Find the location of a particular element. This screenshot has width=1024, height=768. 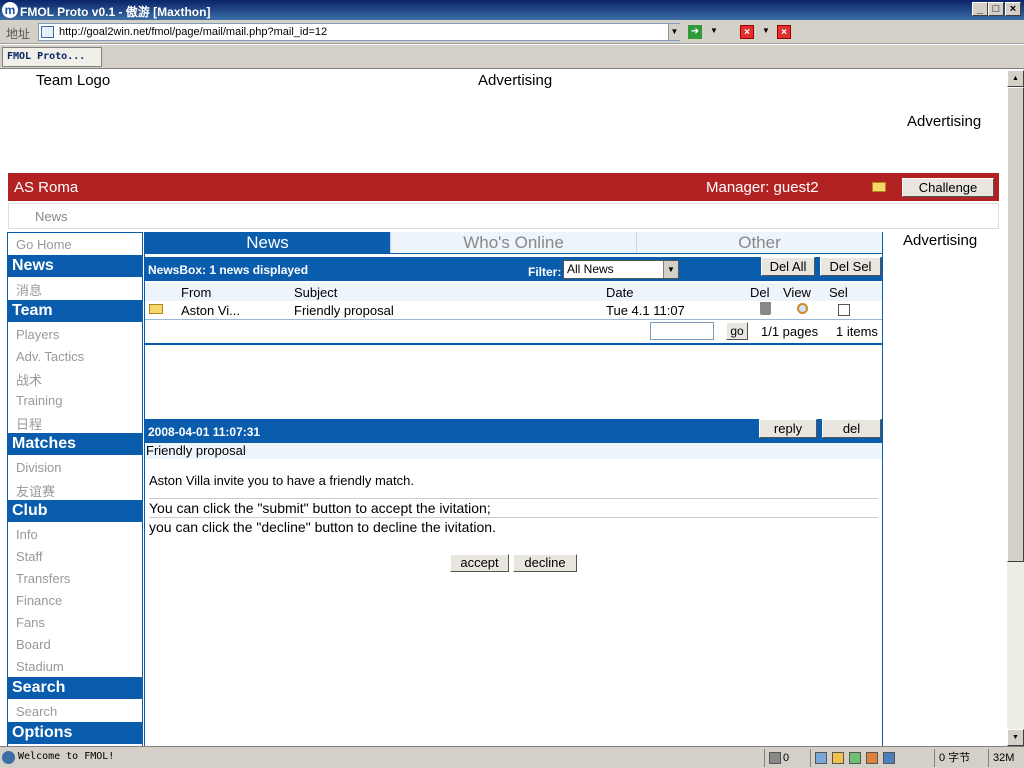

menu-item-friendly: 友谊赛 is located at coordinates (35, 490).